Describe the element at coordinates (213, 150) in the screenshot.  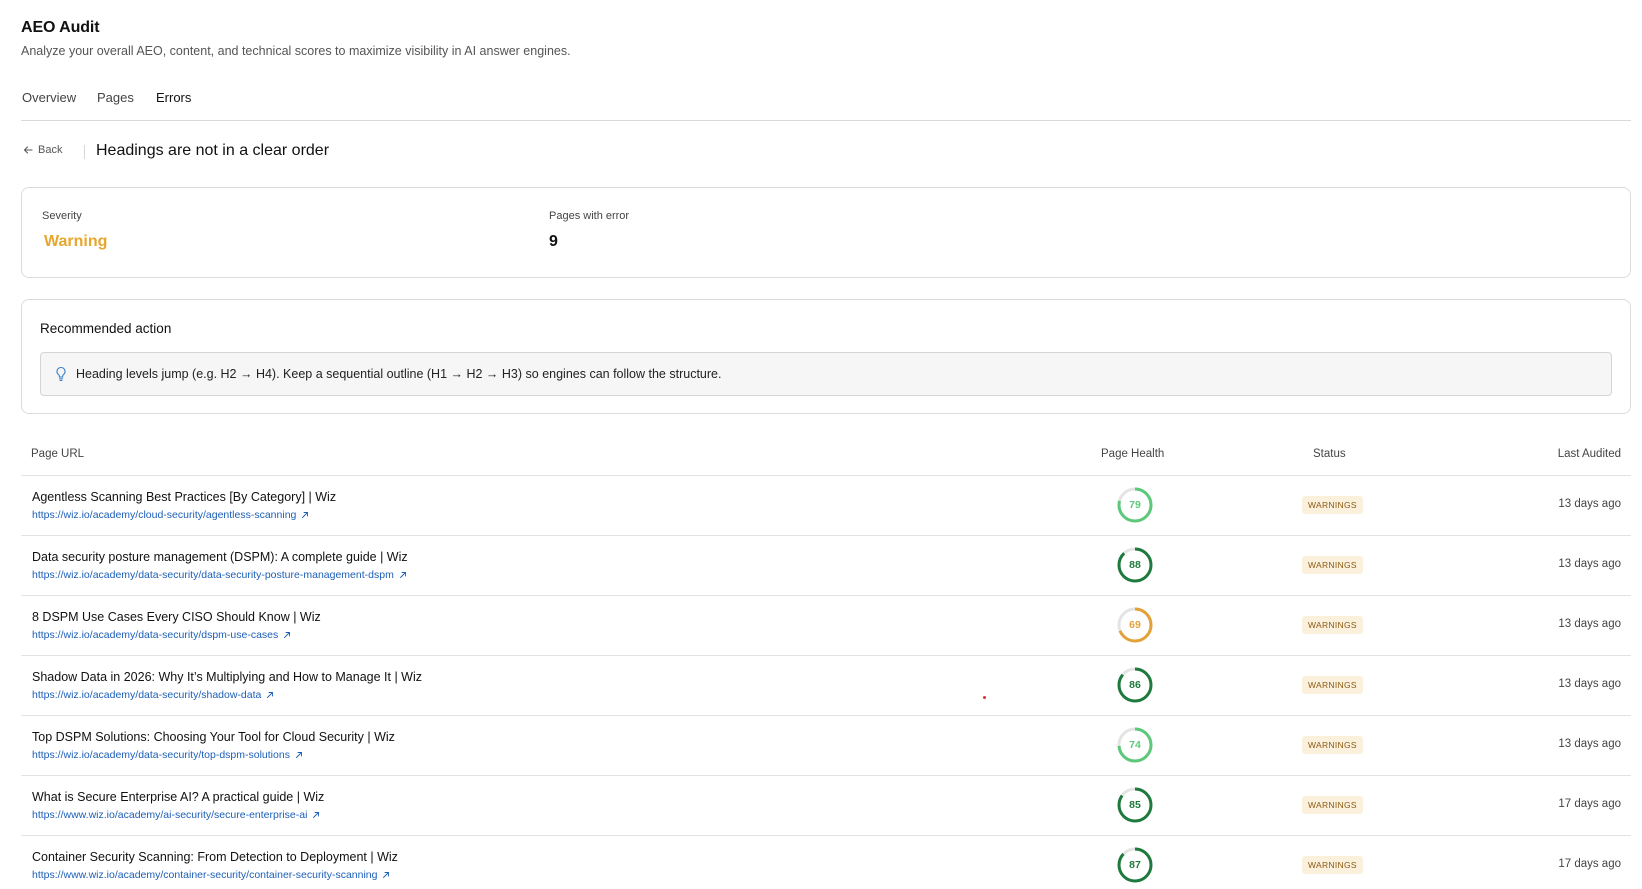
I see `error-title: Headings are not in a clear order` at that location.